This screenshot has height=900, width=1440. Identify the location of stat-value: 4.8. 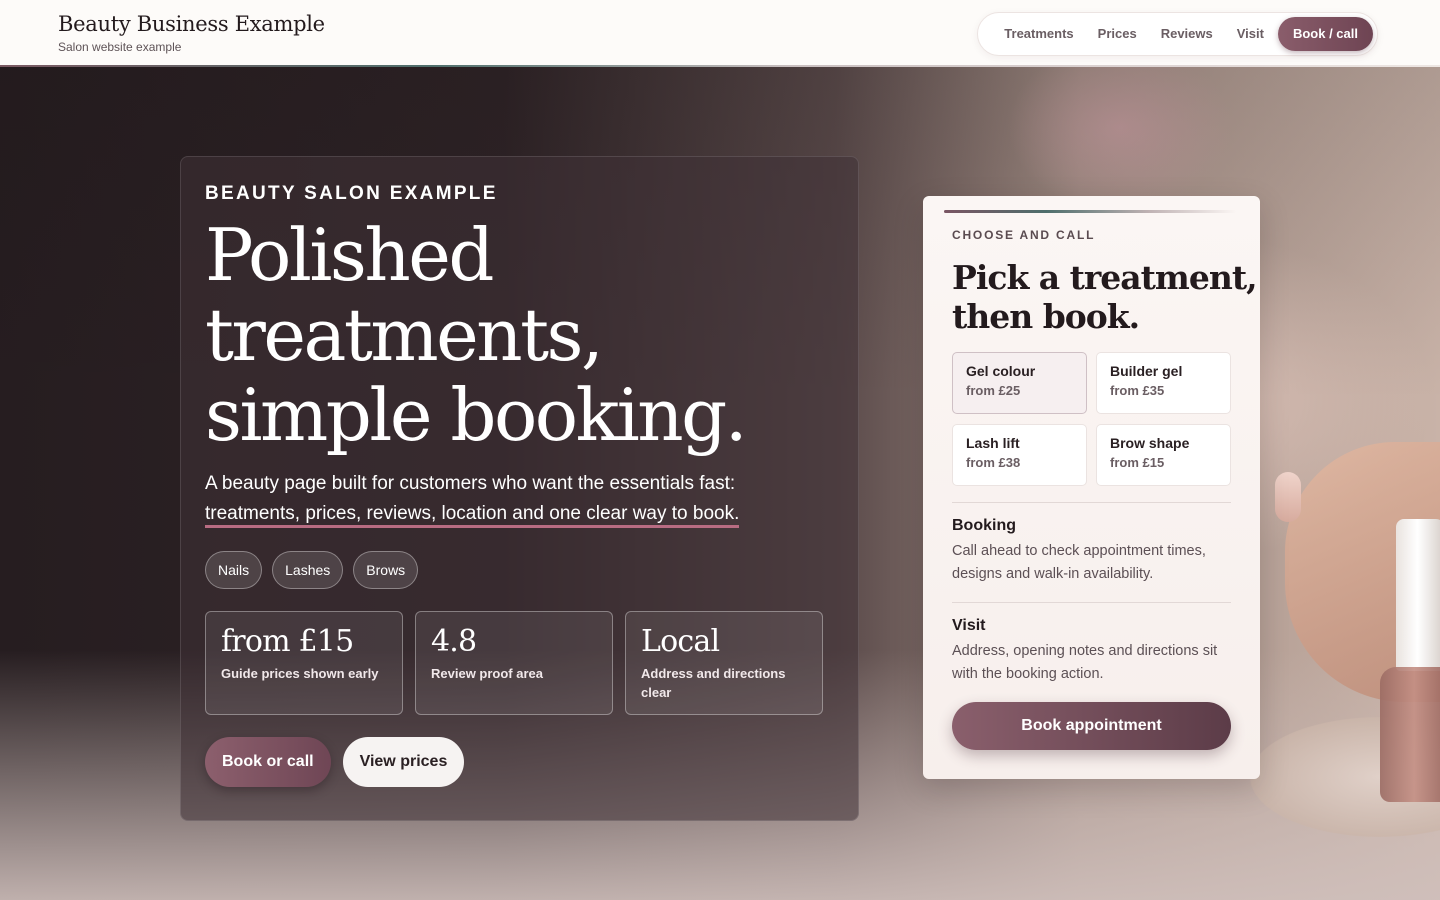
(454, 641).